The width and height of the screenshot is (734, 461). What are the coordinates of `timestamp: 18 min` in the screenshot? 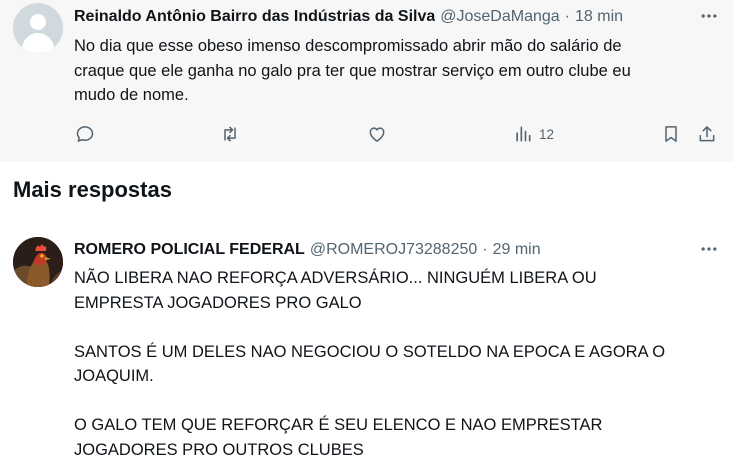 It's located at (599, 17).